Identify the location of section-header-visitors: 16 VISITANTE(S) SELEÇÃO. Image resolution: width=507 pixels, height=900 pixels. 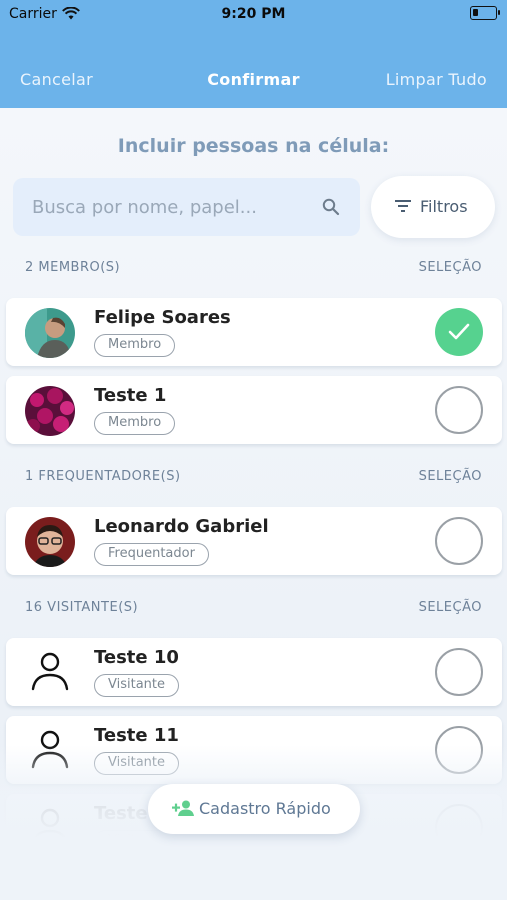
(253, 610).